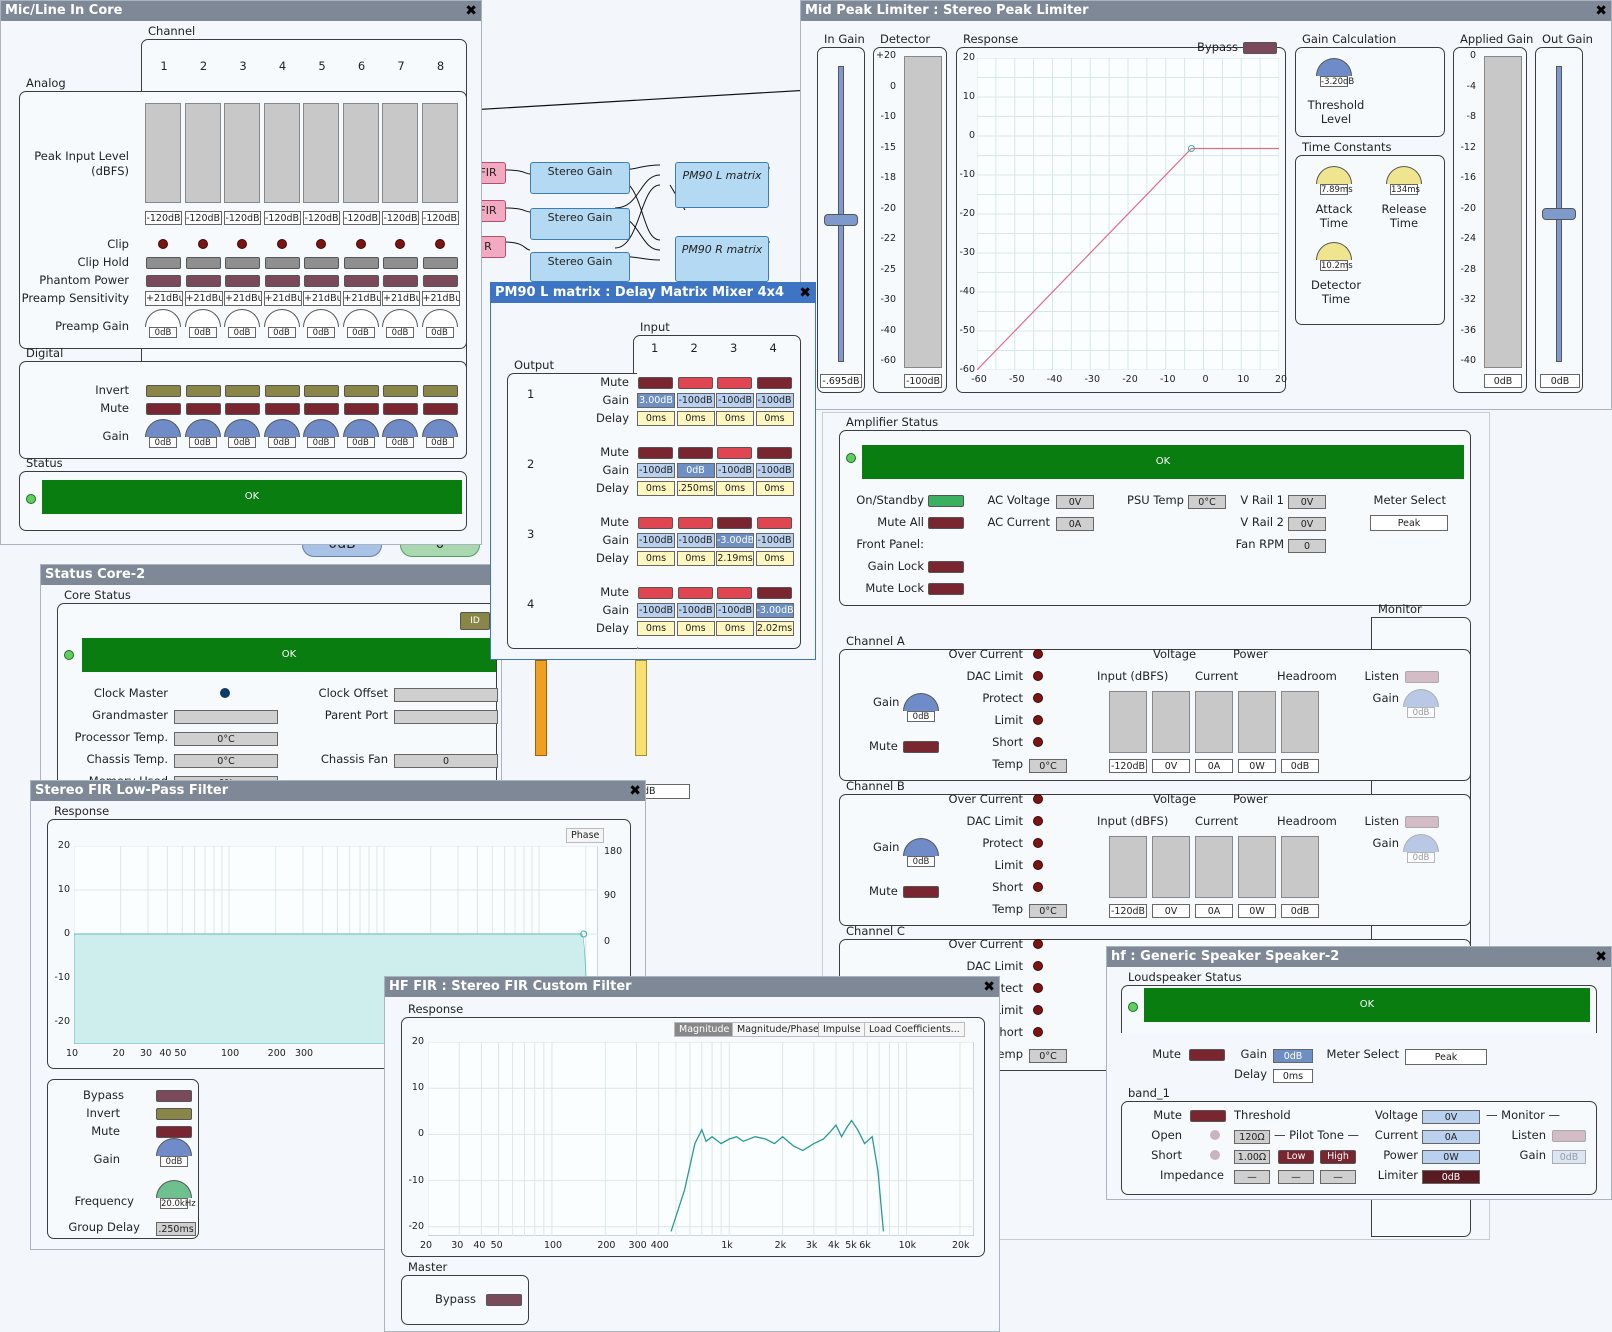 Image resolution: width=1612 pixels, height=1332 pixels. Describe the element at coordinates (774, 628) in the screenshot. I see `matrix-delay-value: 2.02ms` at that location.